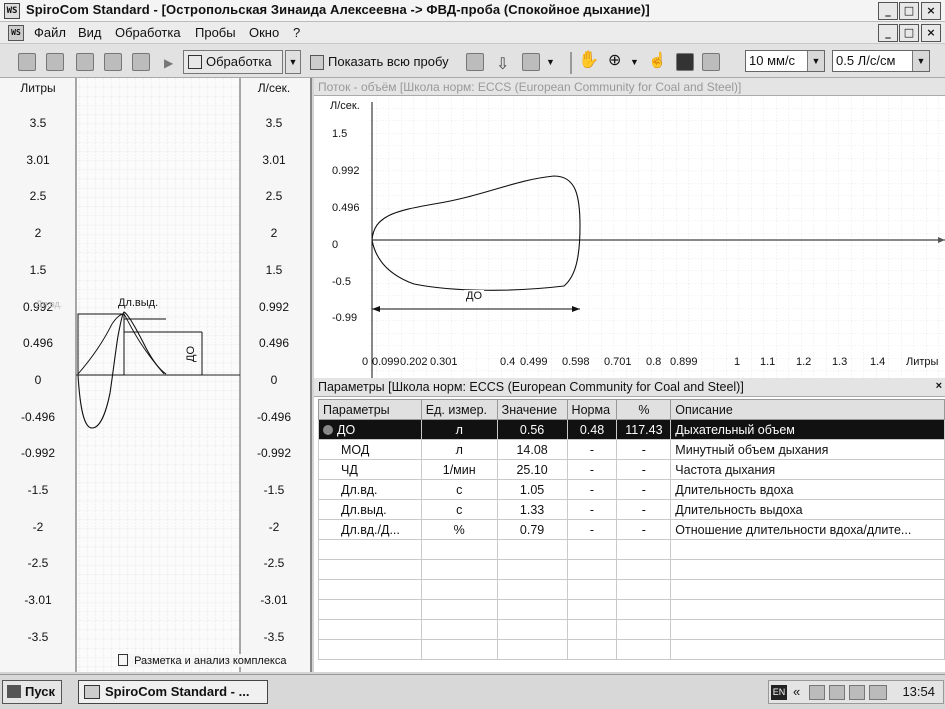  Describe the element at coordinates (12, 11) in the screenshot. I see `app-icon: WS` at that location.